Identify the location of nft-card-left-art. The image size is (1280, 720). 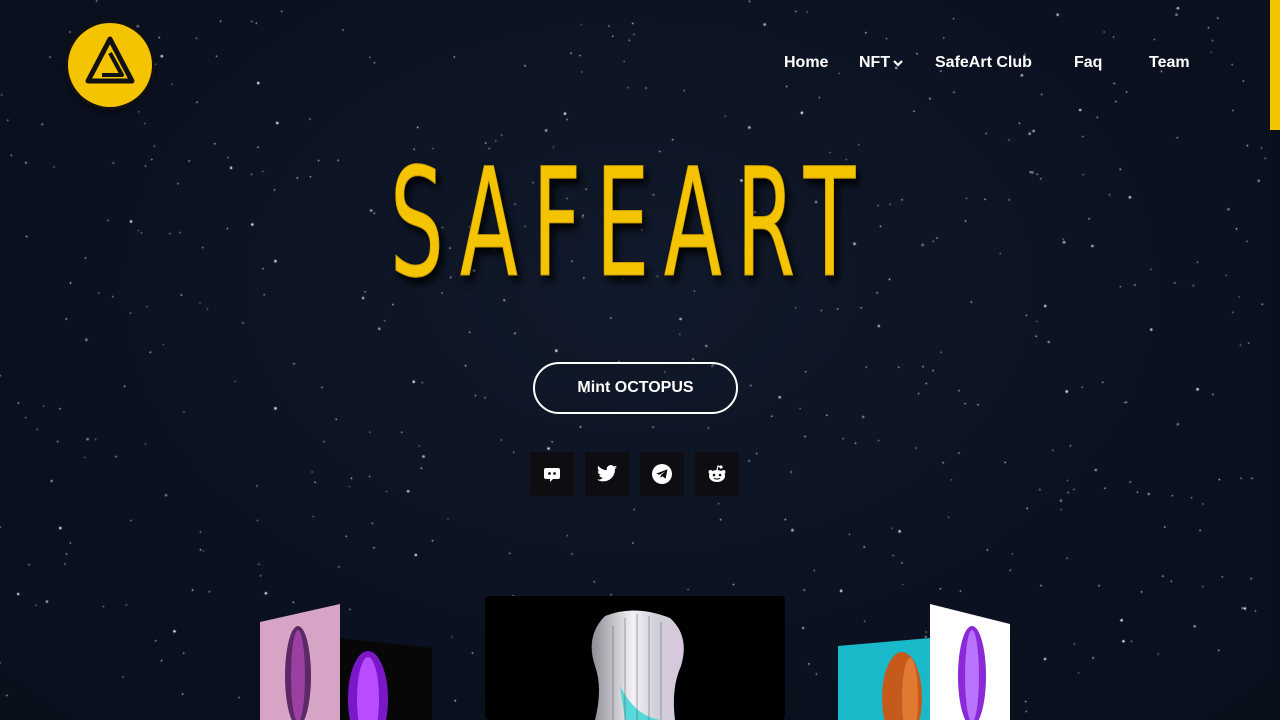
(346, 662).